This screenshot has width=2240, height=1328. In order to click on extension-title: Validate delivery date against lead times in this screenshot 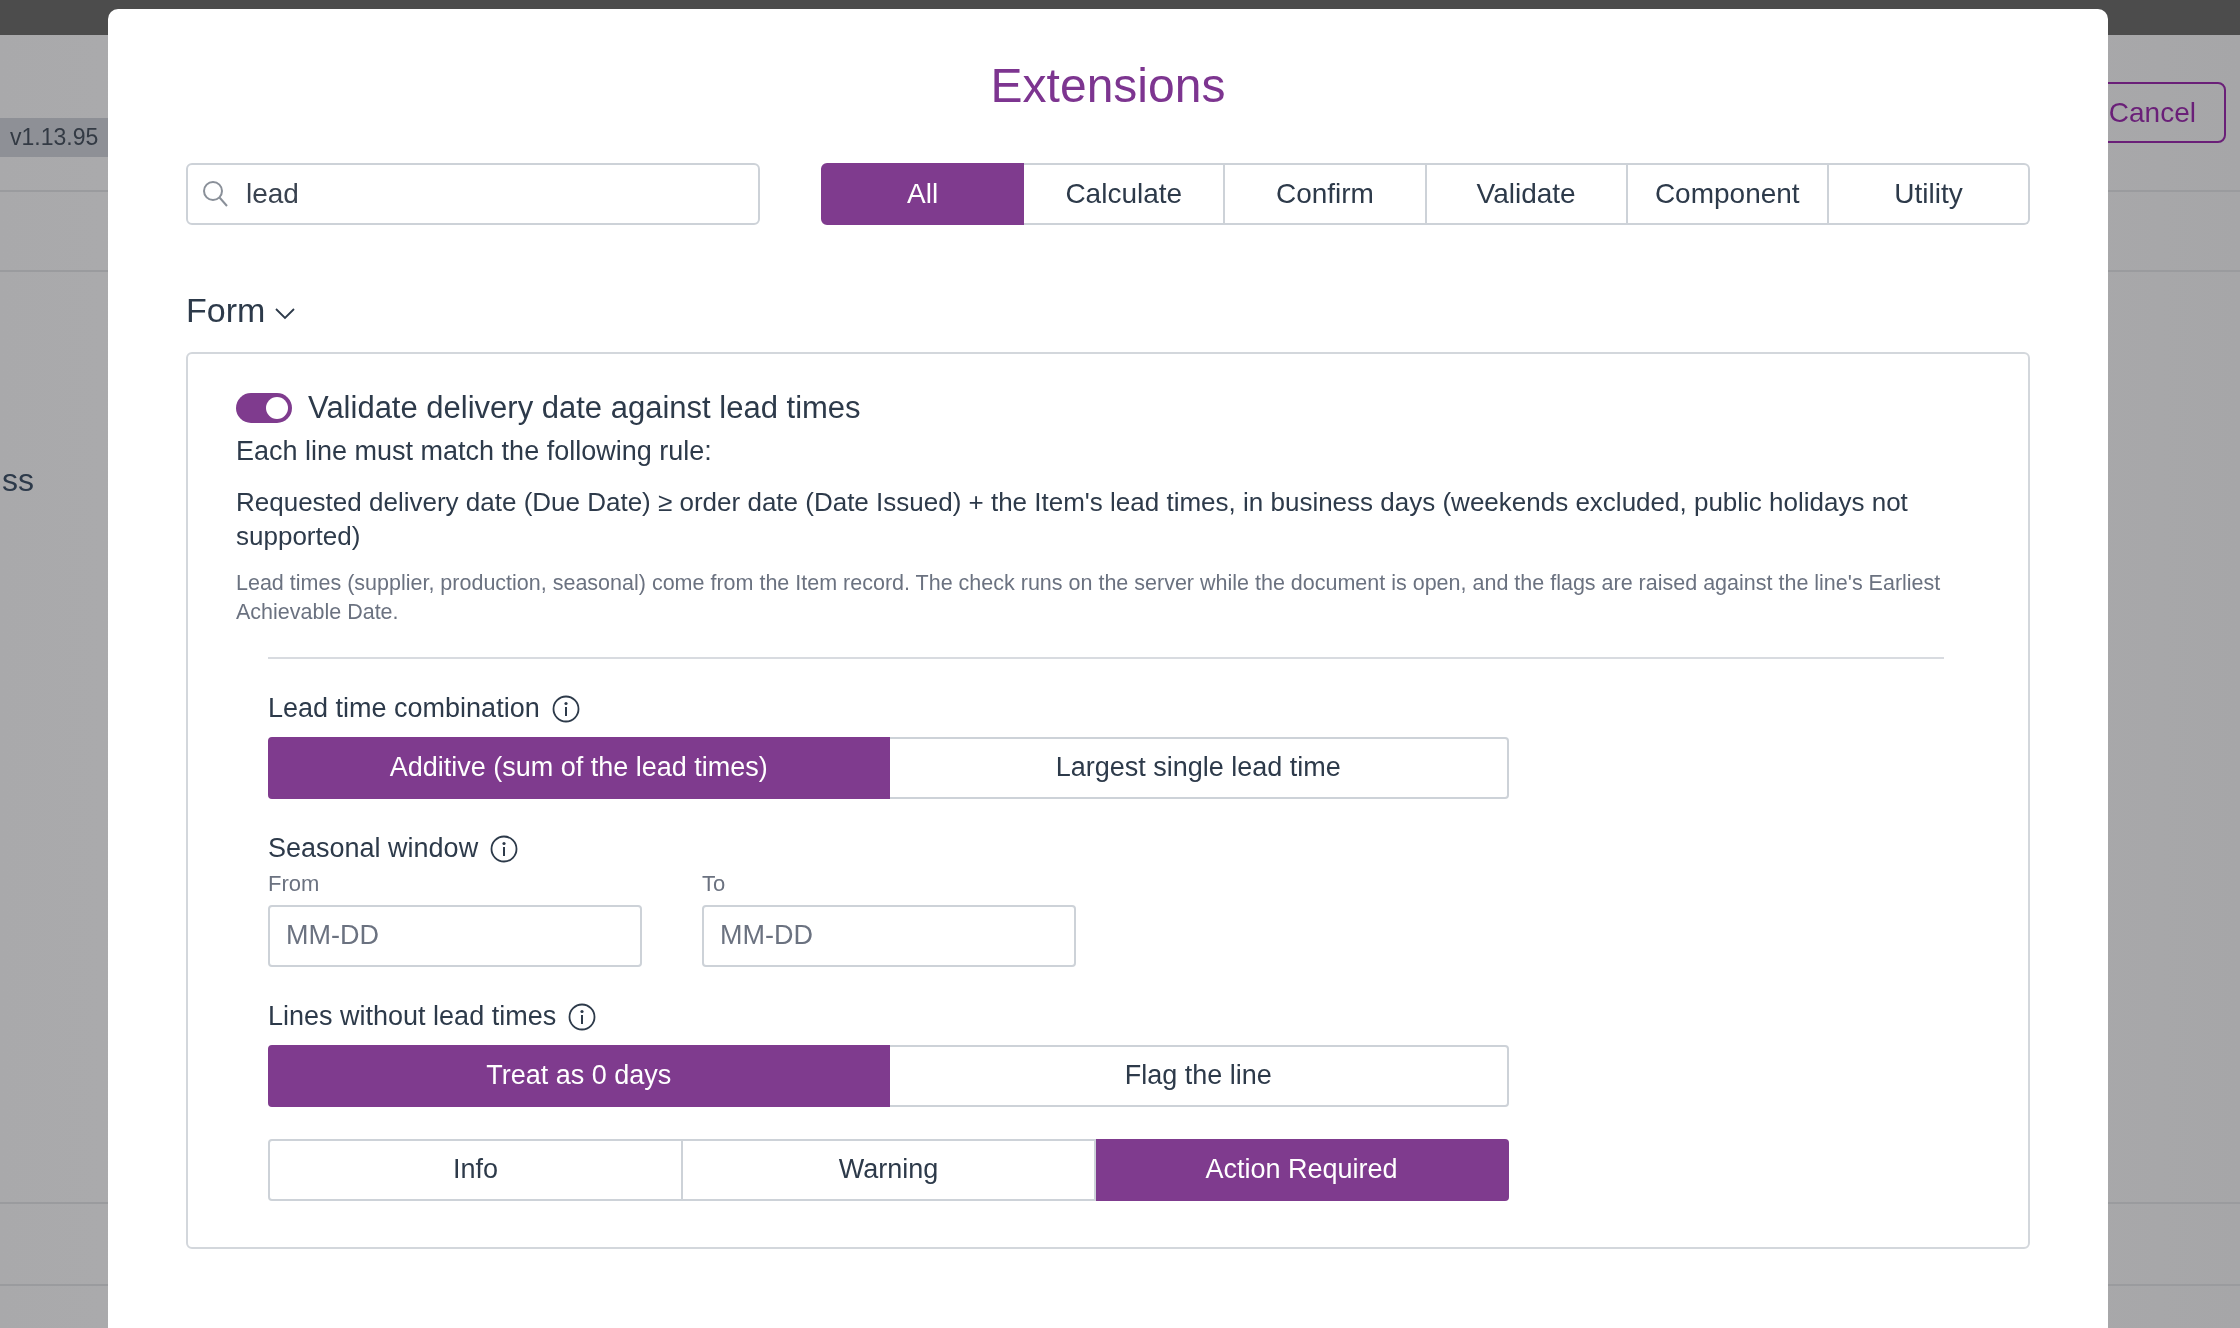, I will do `click(584, 407)`.